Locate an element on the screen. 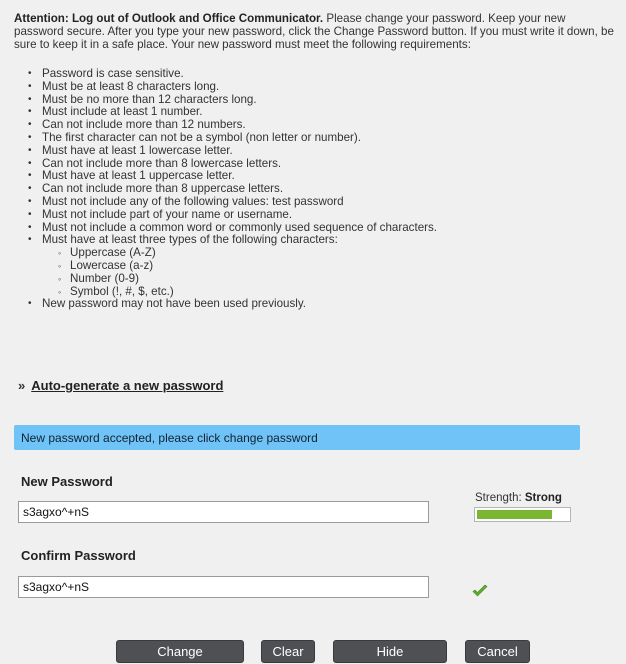  requirement-item: Must have at least 1 lowercase letter. is located at coordinates (318, 151).